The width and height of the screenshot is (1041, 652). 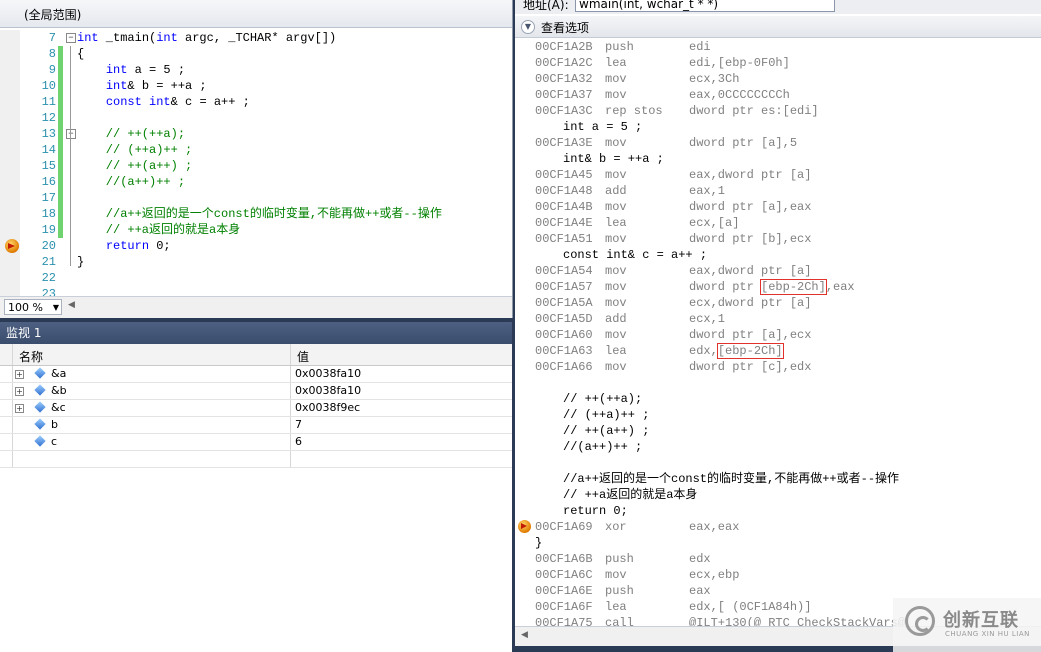 I want to click on scope-dropdown: (全局范围), so click(x=256, y=14).